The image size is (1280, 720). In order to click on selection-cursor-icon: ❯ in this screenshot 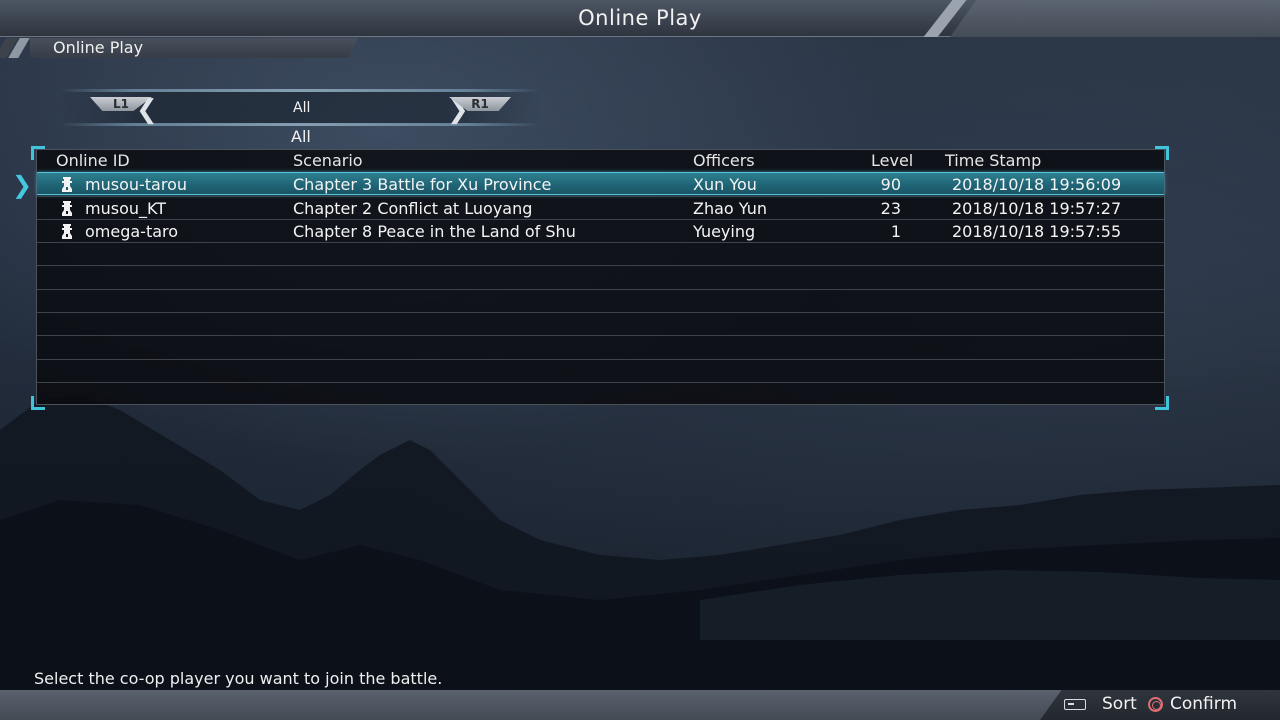, I will do `click(22, 185)`.